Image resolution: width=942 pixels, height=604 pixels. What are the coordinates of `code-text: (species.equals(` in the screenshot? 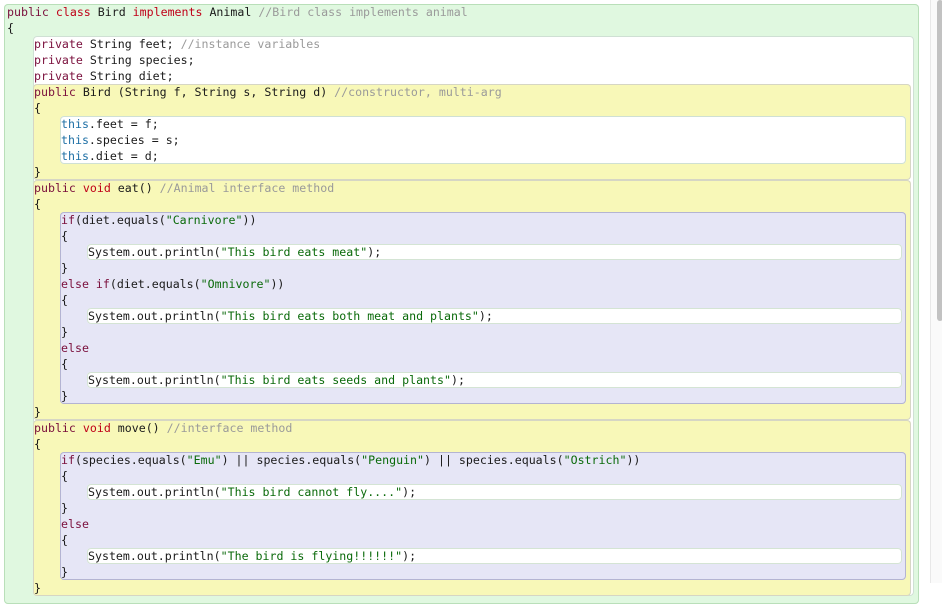 It's located at (130, 460).